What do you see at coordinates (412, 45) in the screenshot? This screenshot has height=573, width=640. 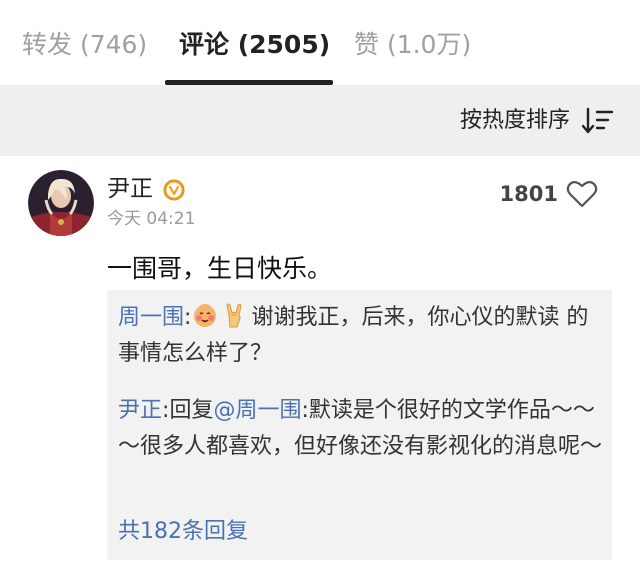 I see `tab-likes: 赞 (1.0万)` at bounding box center [412, 45].